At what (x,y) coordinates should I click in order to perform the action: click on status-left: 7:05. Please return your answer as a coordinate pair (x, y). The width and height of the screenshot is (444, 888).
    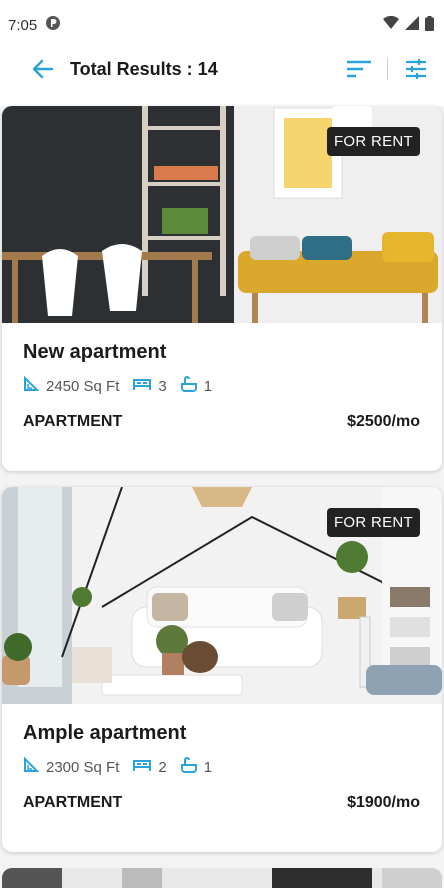
    Looking at the image, I should click on (34, 25).